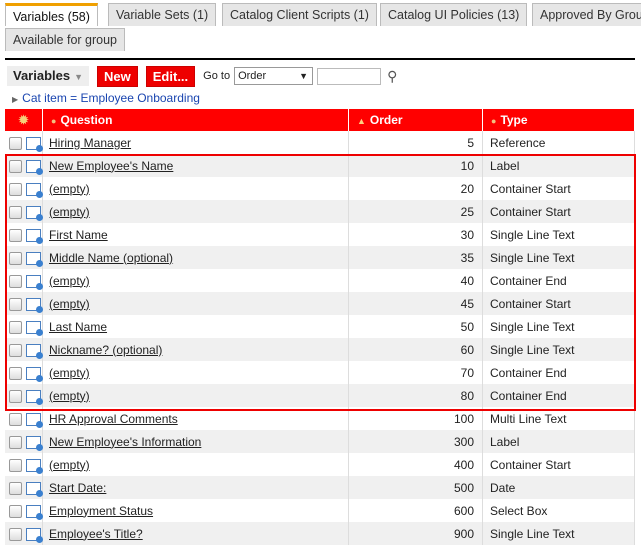 Image resolution: width=641 pixels, height=547 pixels. I want to click on table-row: (empty) 40 Container End, so click(320, 280).